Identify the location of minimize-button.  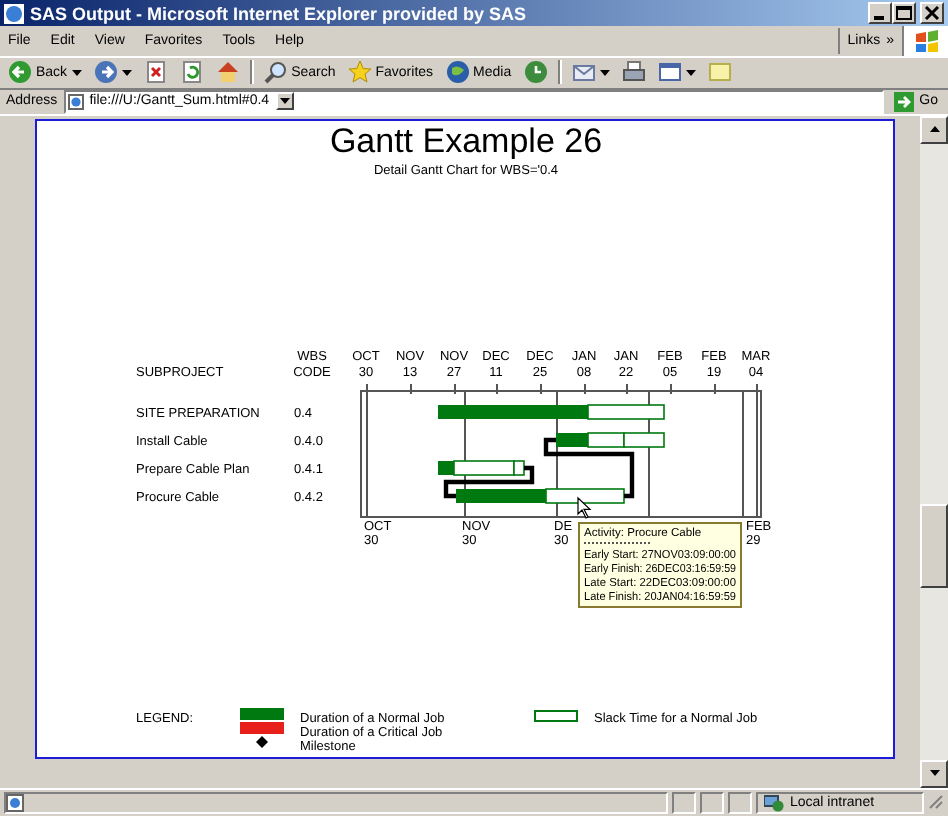
(880, 13).